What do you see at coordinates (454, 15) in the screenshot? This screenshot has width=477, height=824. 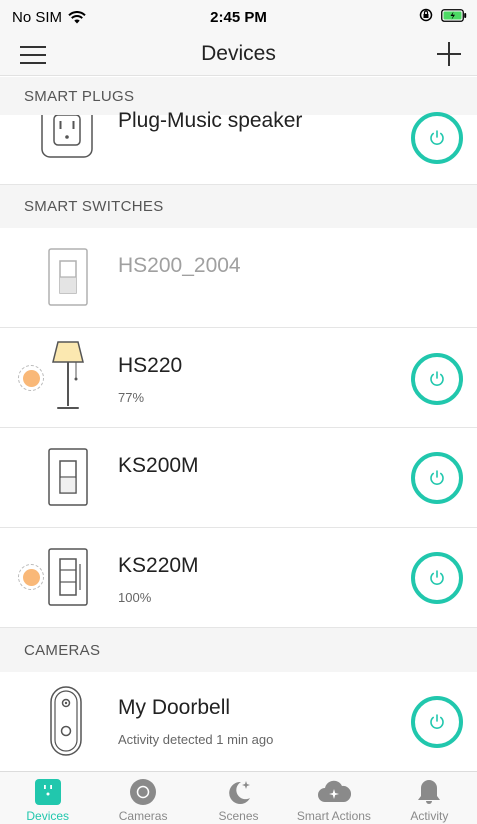 I see `battery-icon` at bounding box center [454, 15].